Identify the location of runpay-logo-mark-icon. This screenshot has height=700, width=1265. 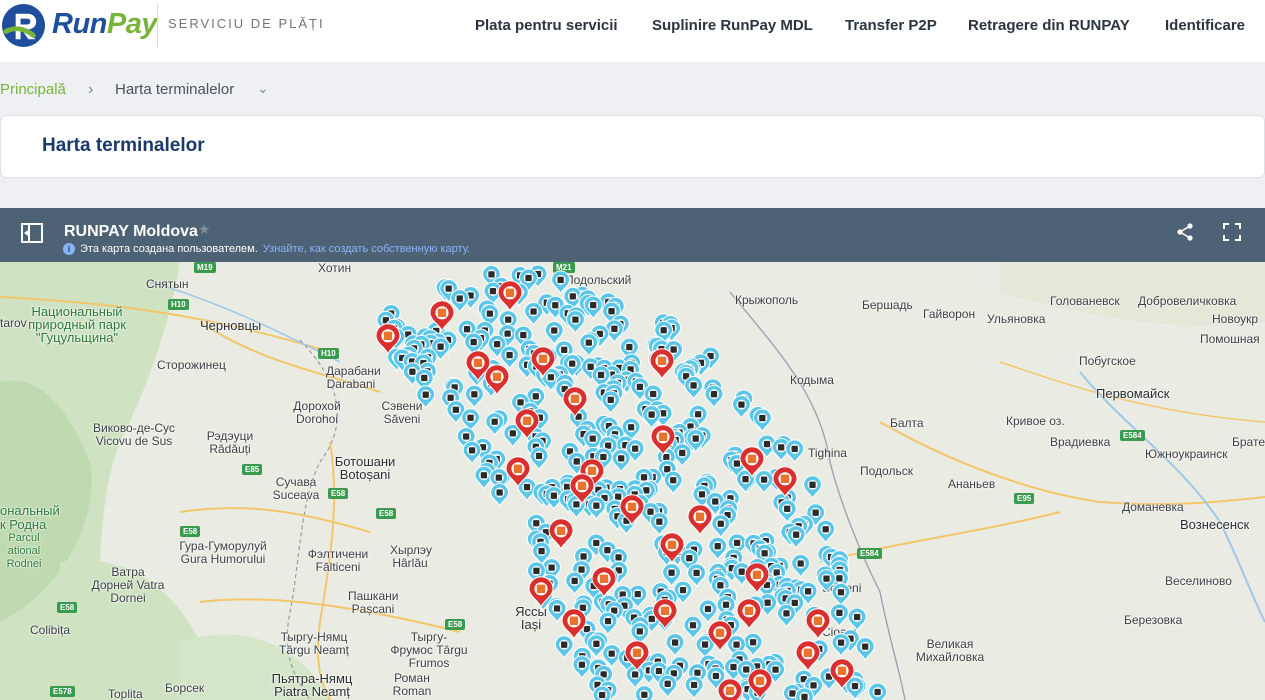
(23, 25).